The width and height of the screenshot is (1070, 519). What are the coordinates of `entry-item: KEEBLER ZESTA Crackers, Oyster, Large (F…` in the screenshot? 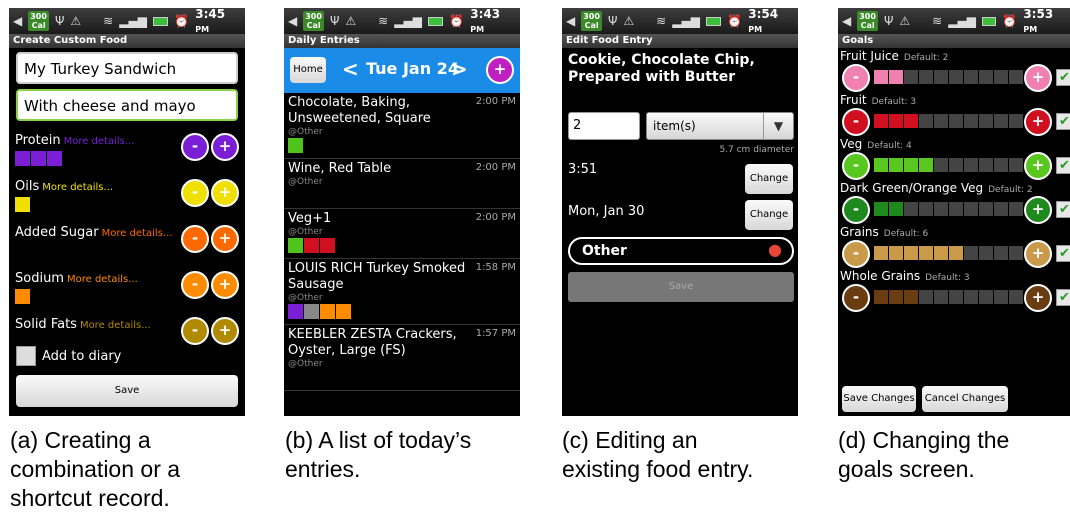 It's located at (402, 358).